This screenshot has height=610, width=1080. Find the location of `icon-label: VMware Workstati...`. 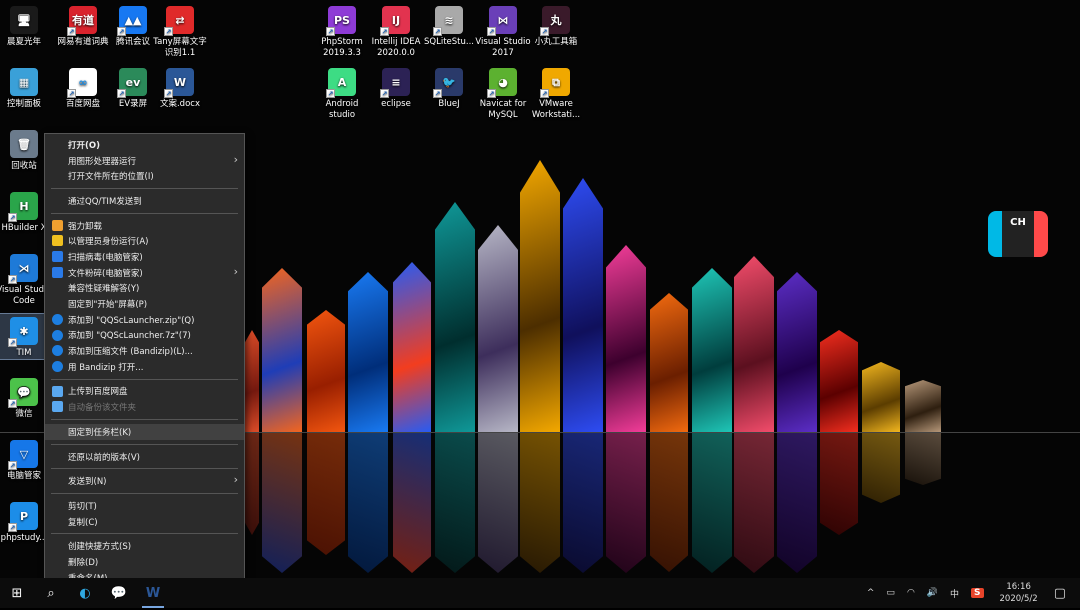

icon-label: VMware Workstati... is located at coordinates (556, 110).